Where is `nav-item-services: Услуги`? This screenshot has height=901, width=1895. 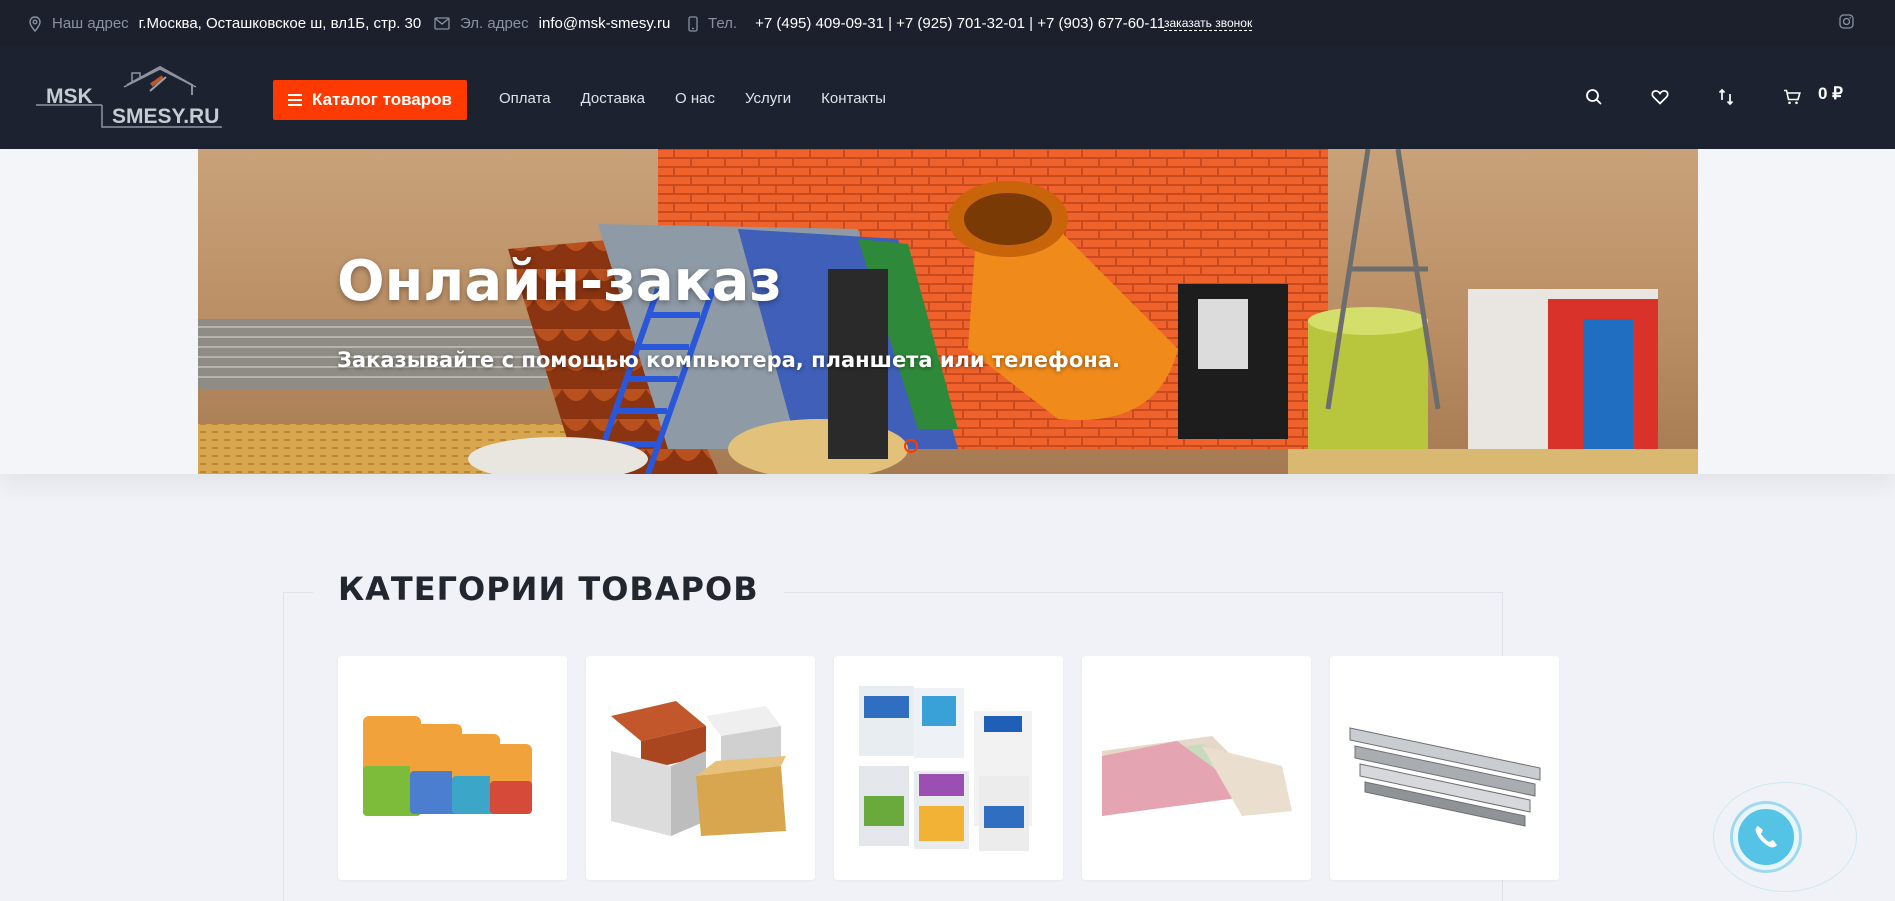 nav-item-services: Услуги is located at coordinates (768, 98).